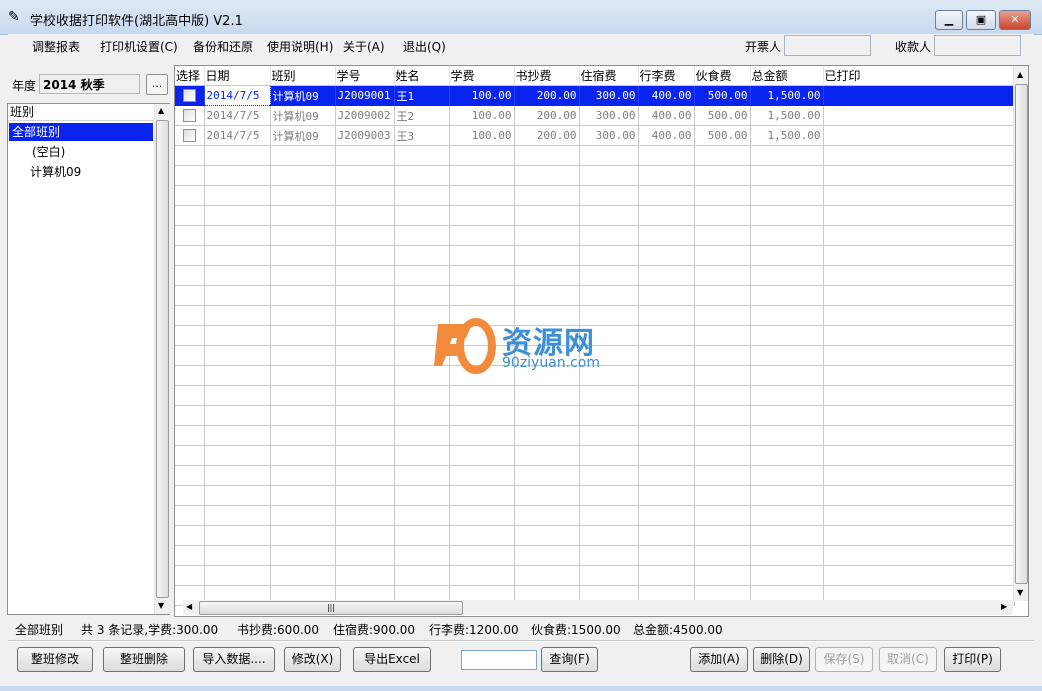 This screenshot has height=691, width=1042. What do you see at coordinates (972, 659) in the screenshot?
I see `print-button: 打印(P)` at bounding box center [972, 659].